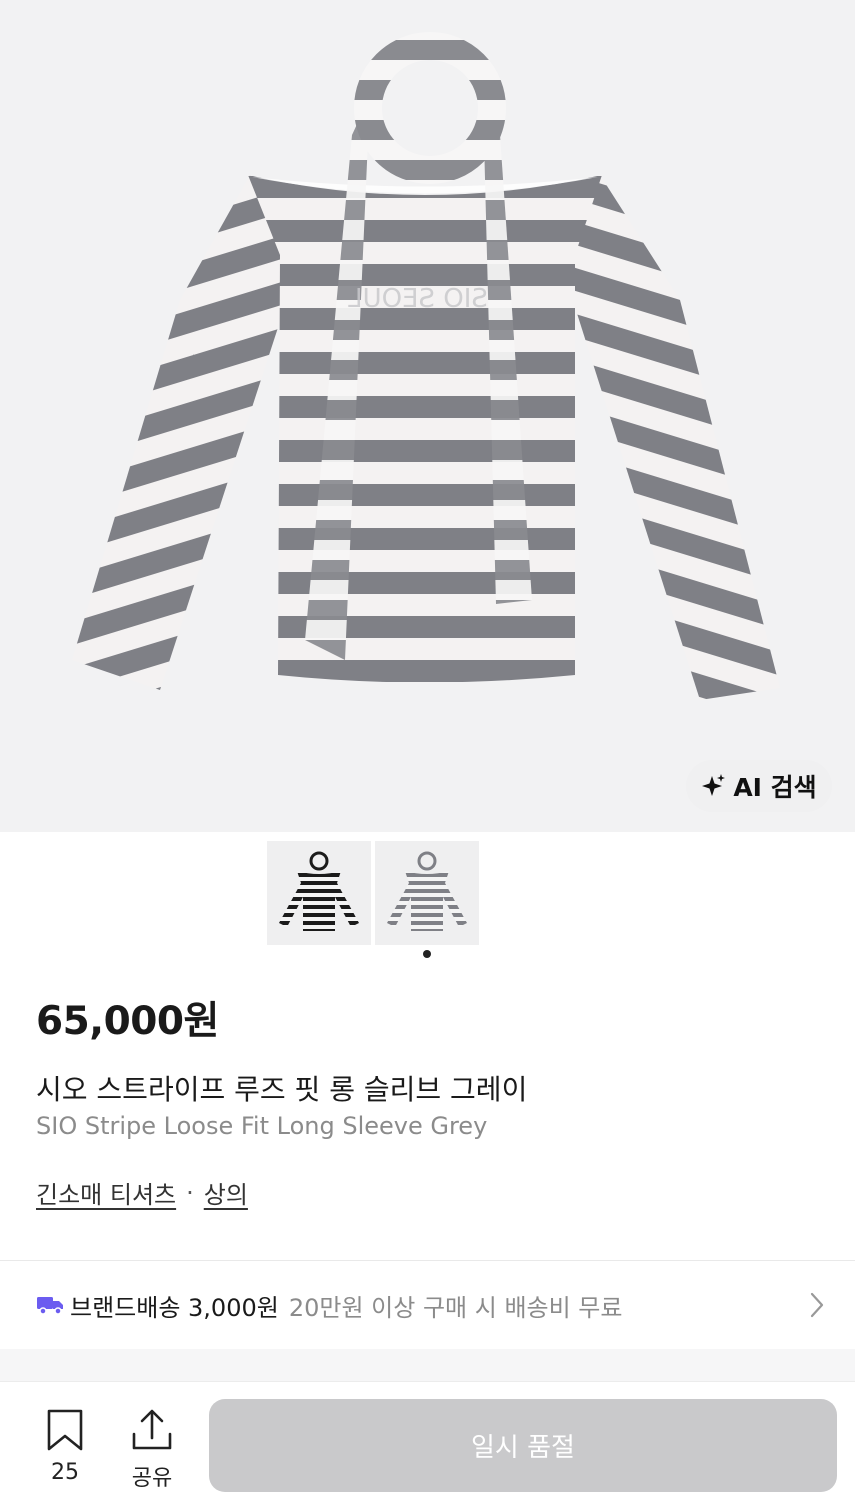  I want to click on section-spacer, so click(427, 1365).